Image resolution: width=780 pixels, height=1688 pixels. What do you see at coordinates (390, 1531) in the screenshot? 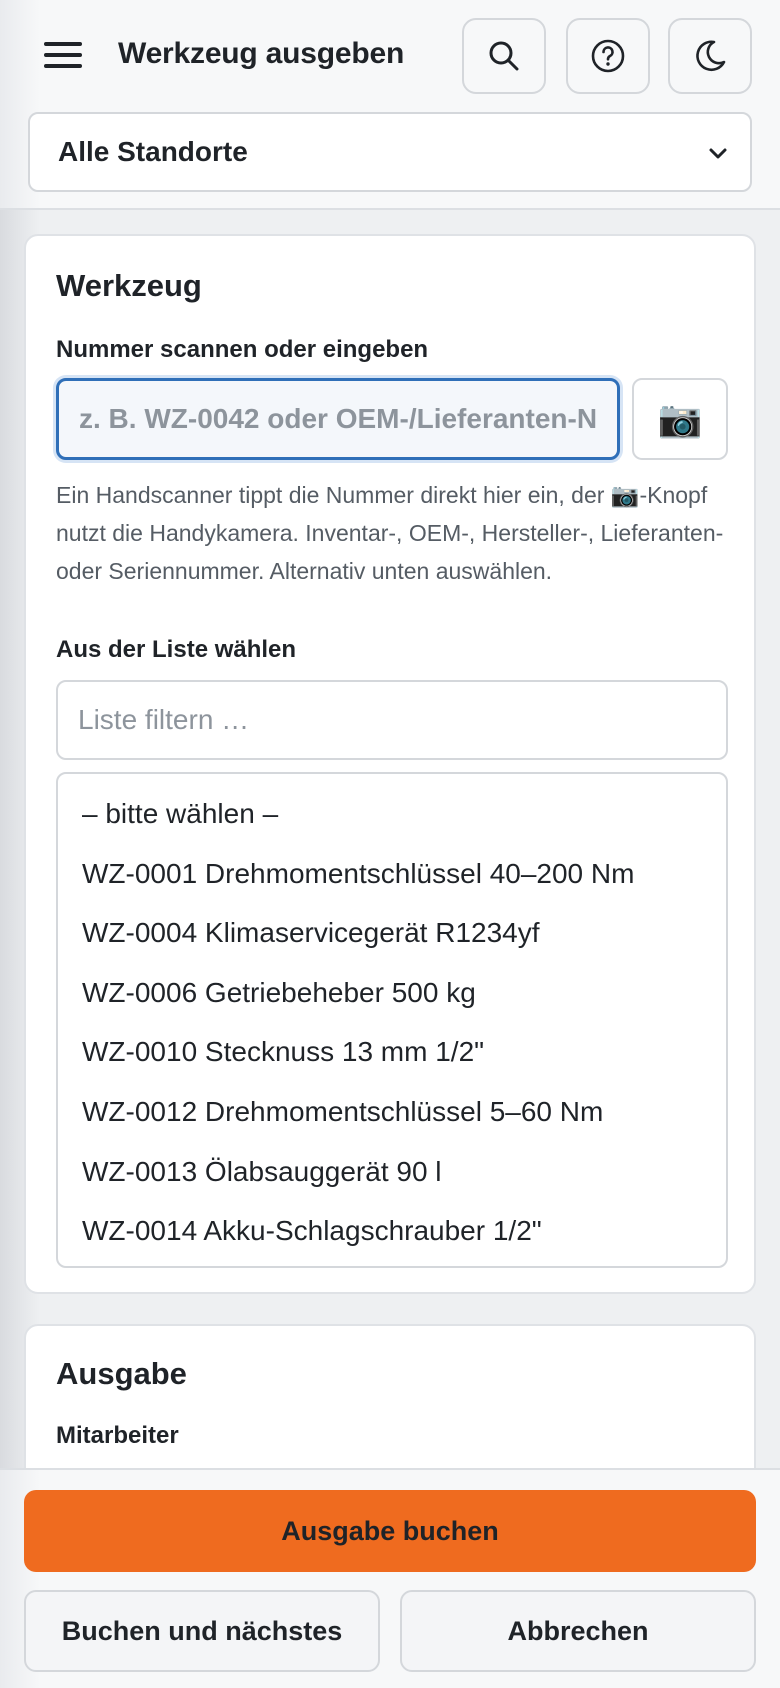
I see `book-issue-button: Ausgabe buchen` at bounding box center [390, 1531].